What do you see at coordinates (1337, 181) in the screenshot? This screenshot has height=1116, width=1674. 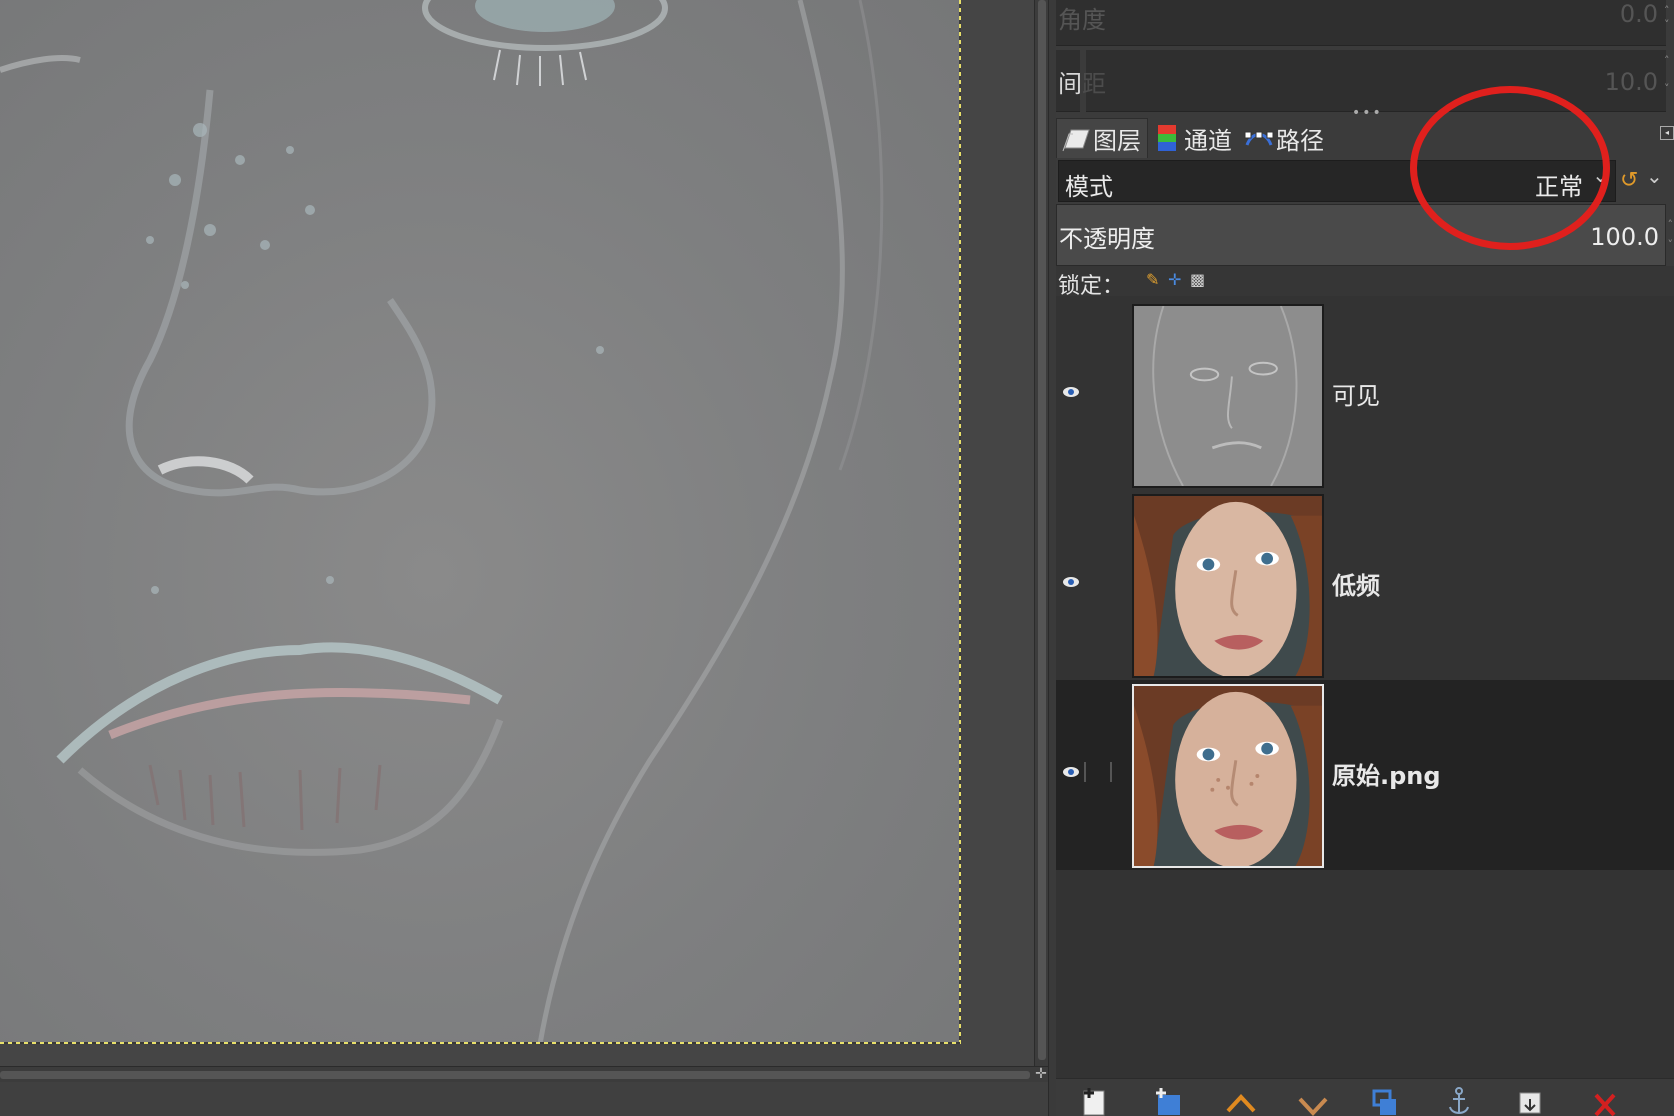 I see `mode-dropdown: 模式 正常 ⌄` at bounding box center [1337, 181].